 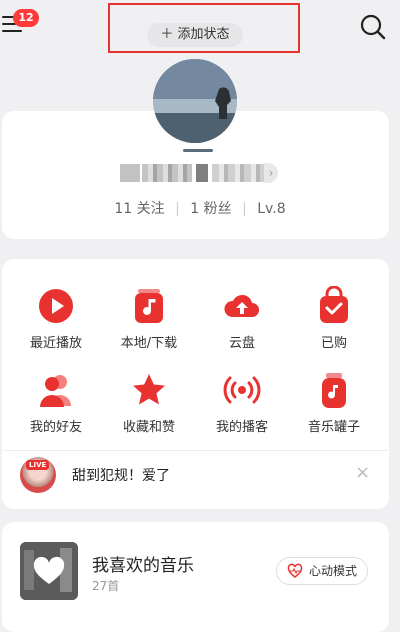 I want to click on avatar-image, so click(x=195, y=101).